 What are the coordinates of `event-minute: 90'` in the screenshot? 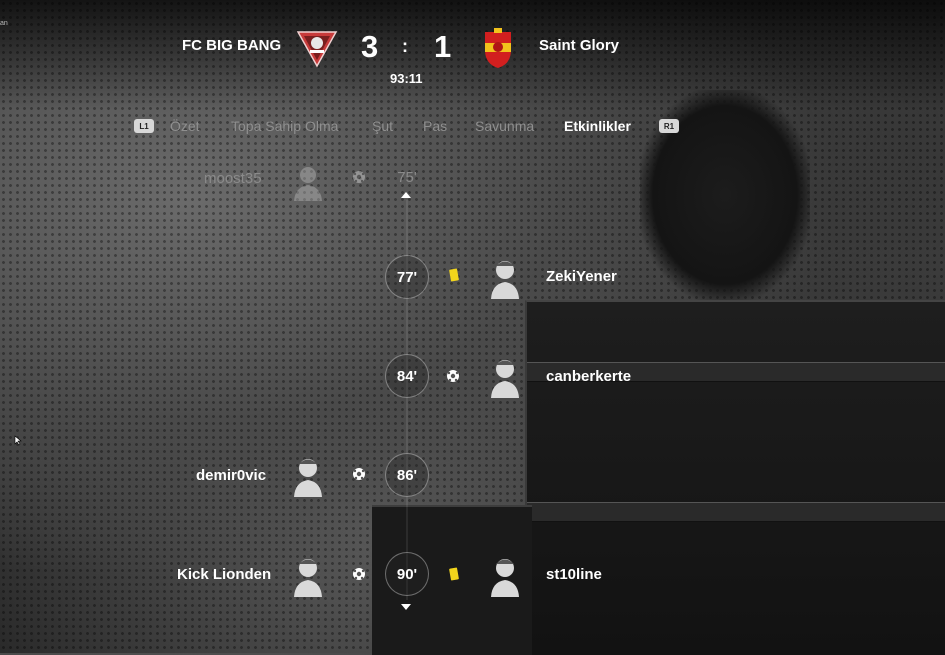 It's located at (407, 574).